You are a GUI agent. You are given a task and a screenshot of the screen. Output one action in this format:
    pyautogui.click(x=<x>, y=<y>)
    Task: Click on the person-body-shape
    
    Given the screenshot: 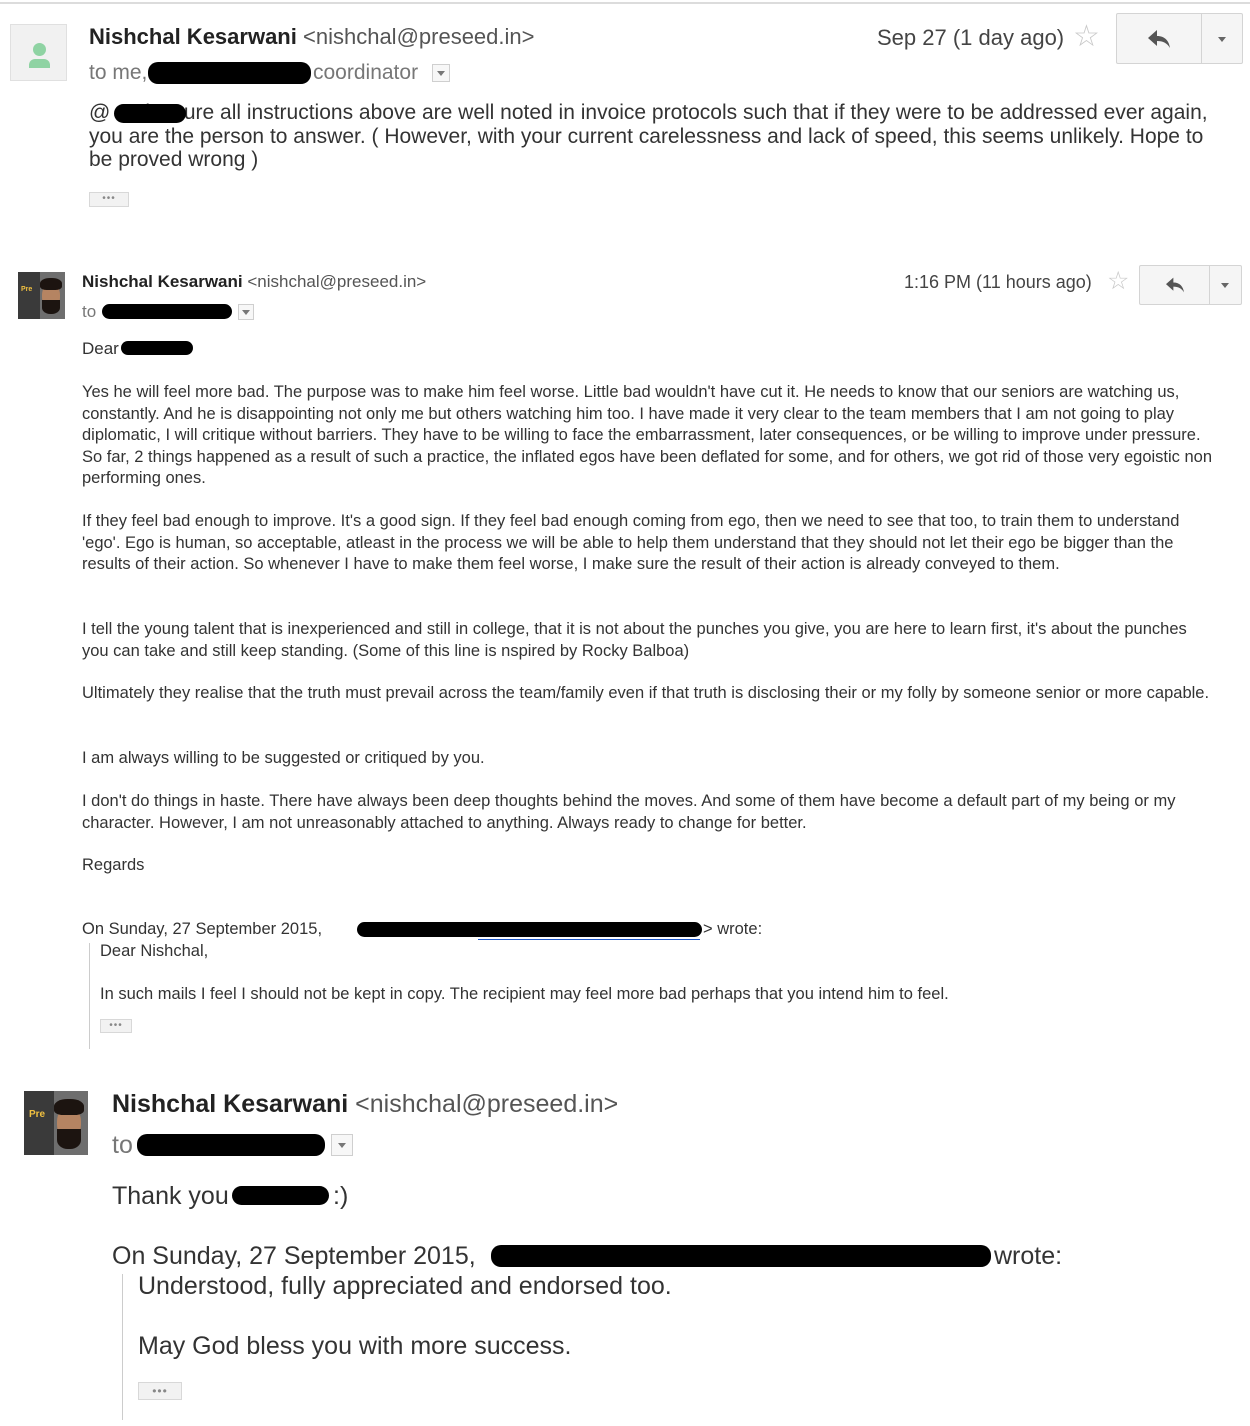 What is the action you would take?
    pyautogui.click(x=39, y=63)
    